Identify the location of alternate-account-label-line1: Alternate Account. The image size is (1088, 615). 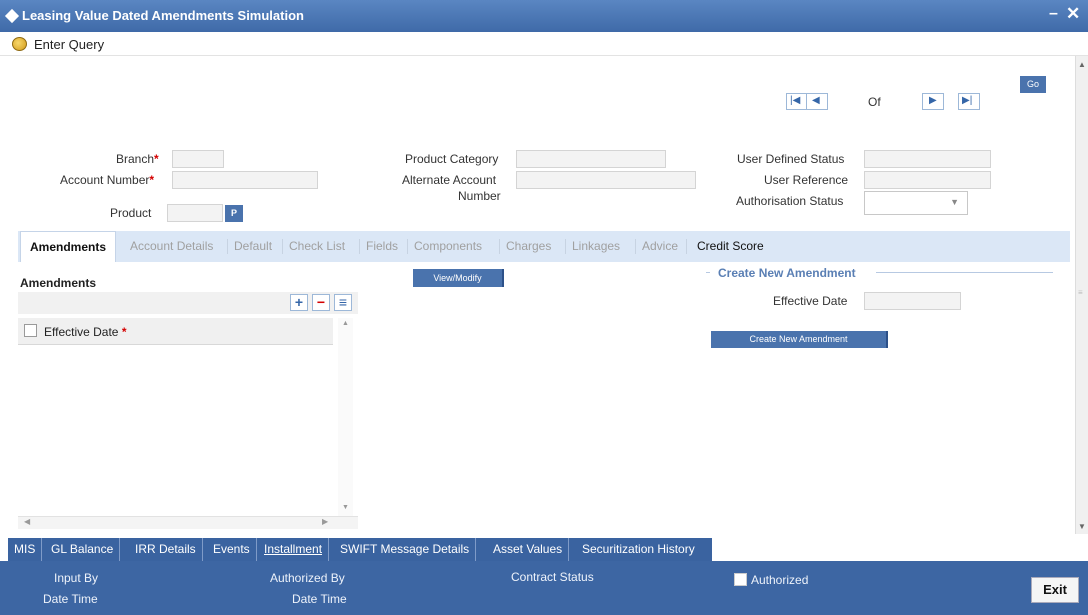
(449, 180).